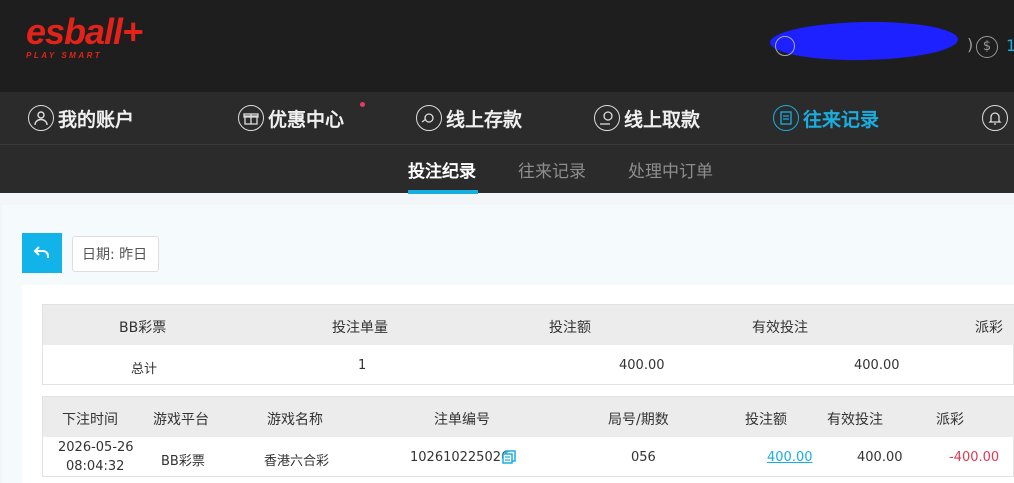  I want to click on summary-header-row: BB彩票 投注单量 投注额 有效投注 派彩, so click(528, 325).